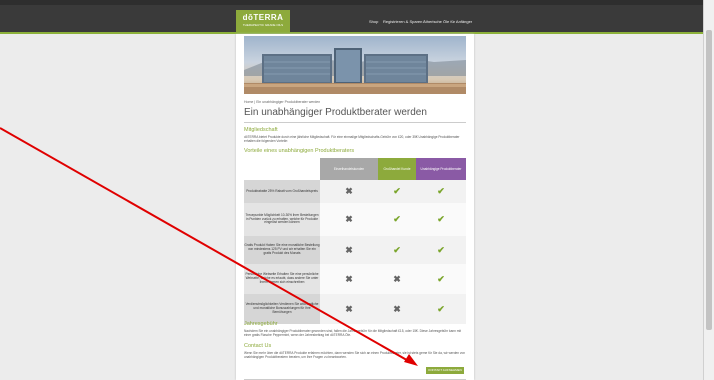 The width and height of the screenshot is (714, 380). I want to click on arrow-head, so click(411, 360).